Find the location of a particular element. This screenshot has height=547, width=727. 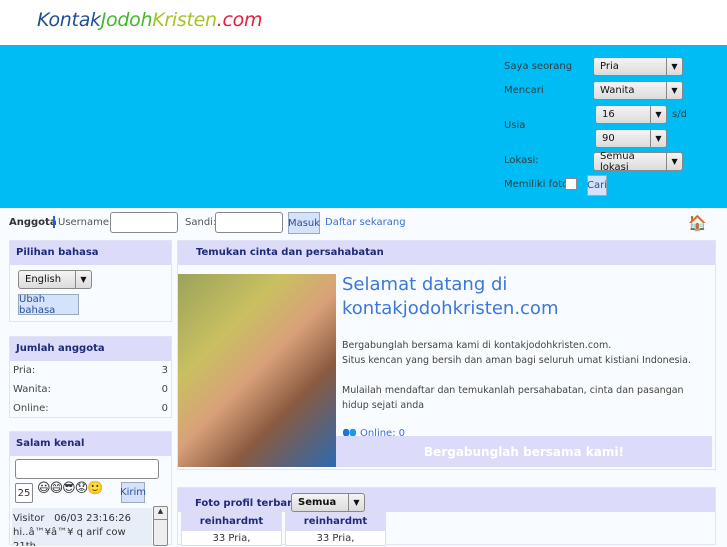

logo-part: Jodoh is located at coordinates (126, 20).